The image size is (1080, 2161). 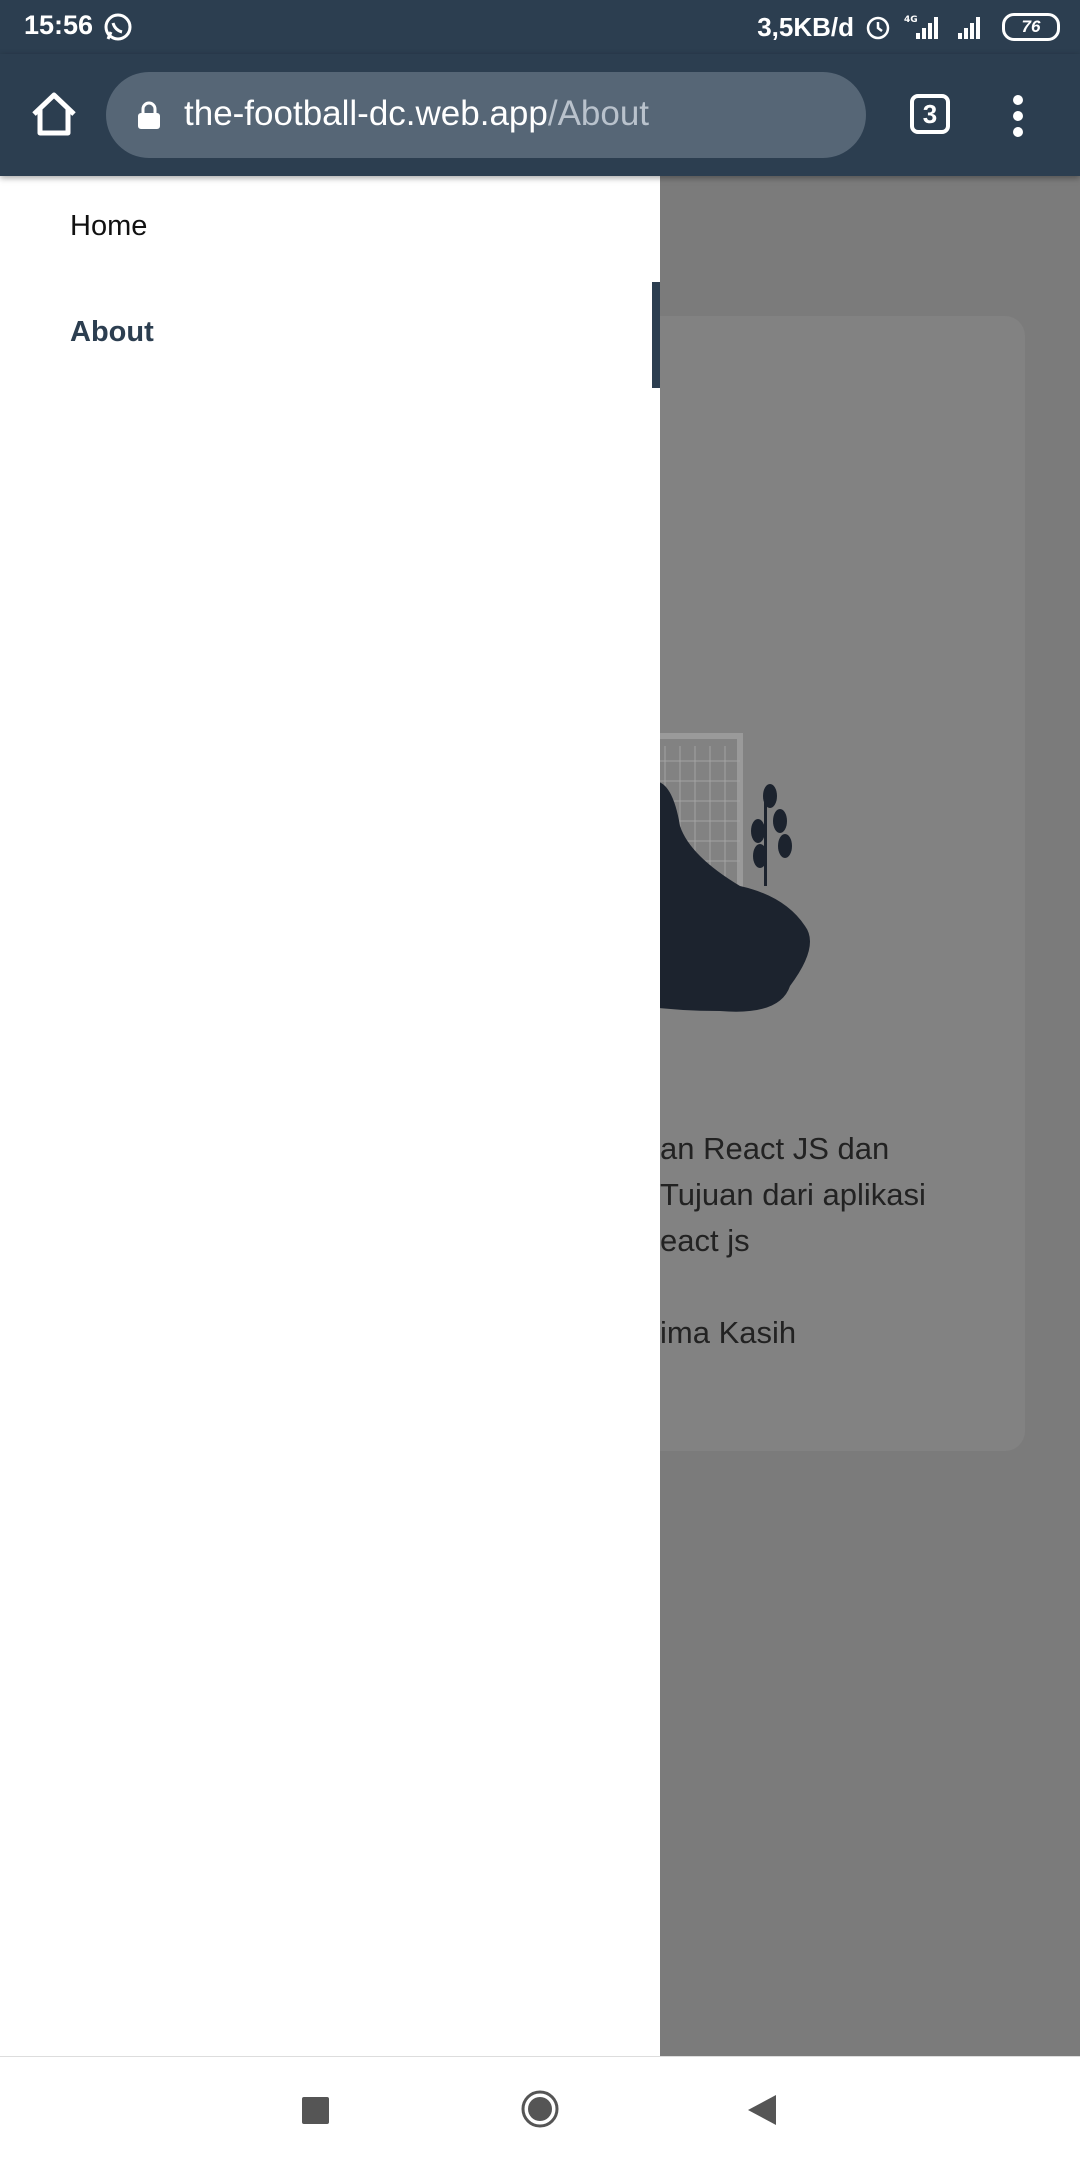 I want to click on status-time: 15:56, so click(x=59, y=25).